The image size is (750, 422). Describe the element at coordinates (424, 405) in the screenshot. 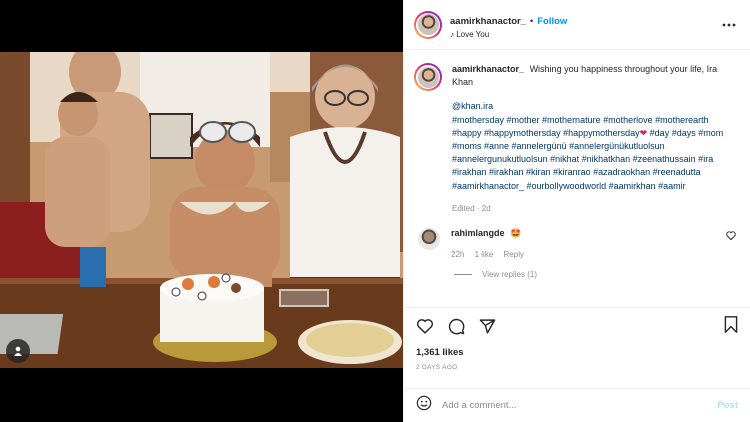

I see `emoji-icon` at that location.